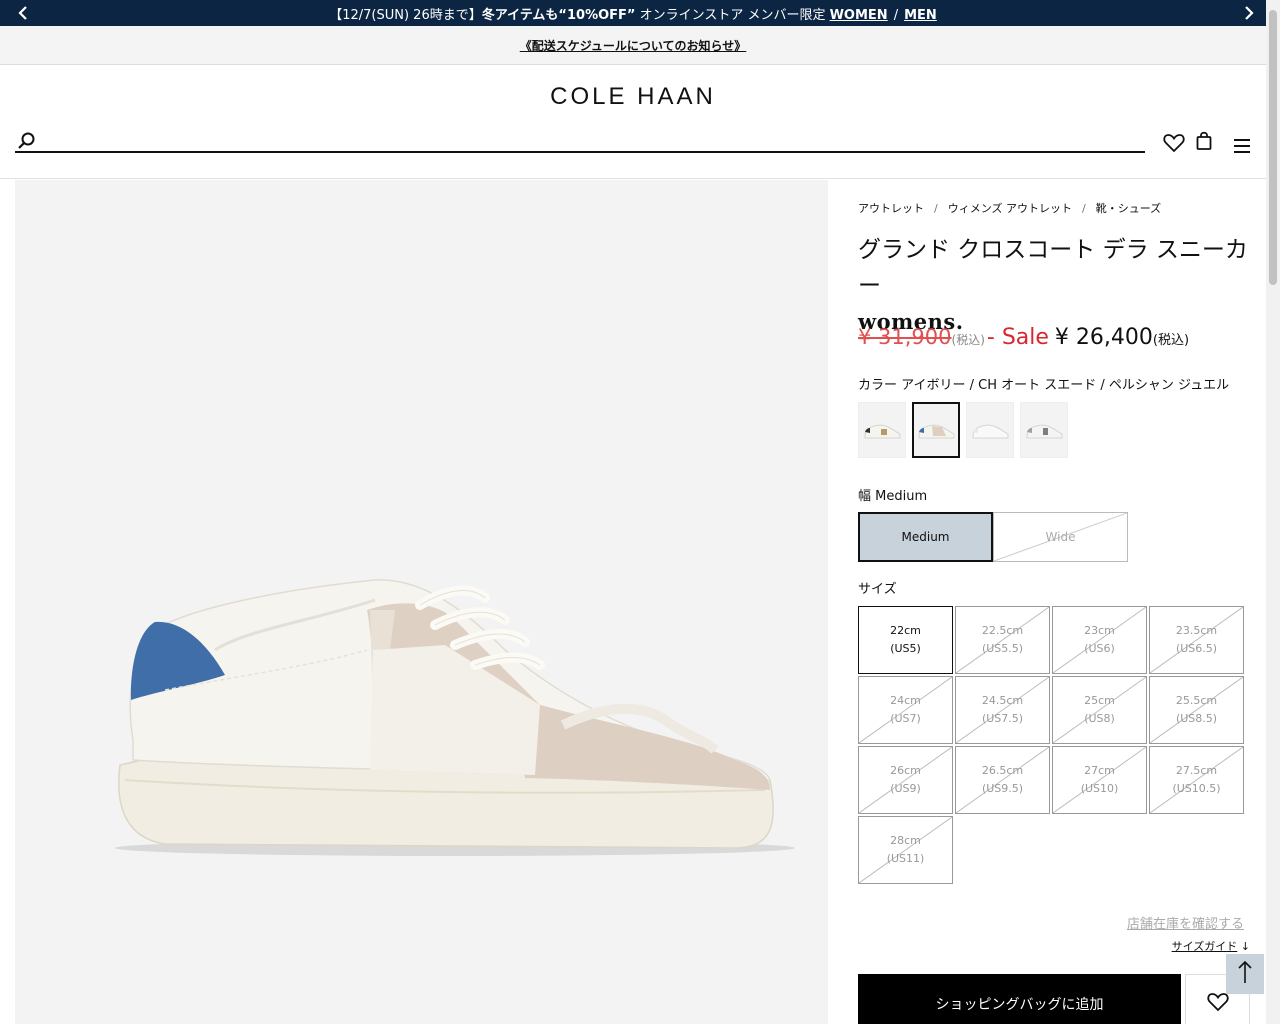 The width and height of the screenshot is (1280, 1024). What do you see at coordinates (1204, 143) in the screenshot?
I see `shopping-bag-icon` at bounding box center [1204, 143].